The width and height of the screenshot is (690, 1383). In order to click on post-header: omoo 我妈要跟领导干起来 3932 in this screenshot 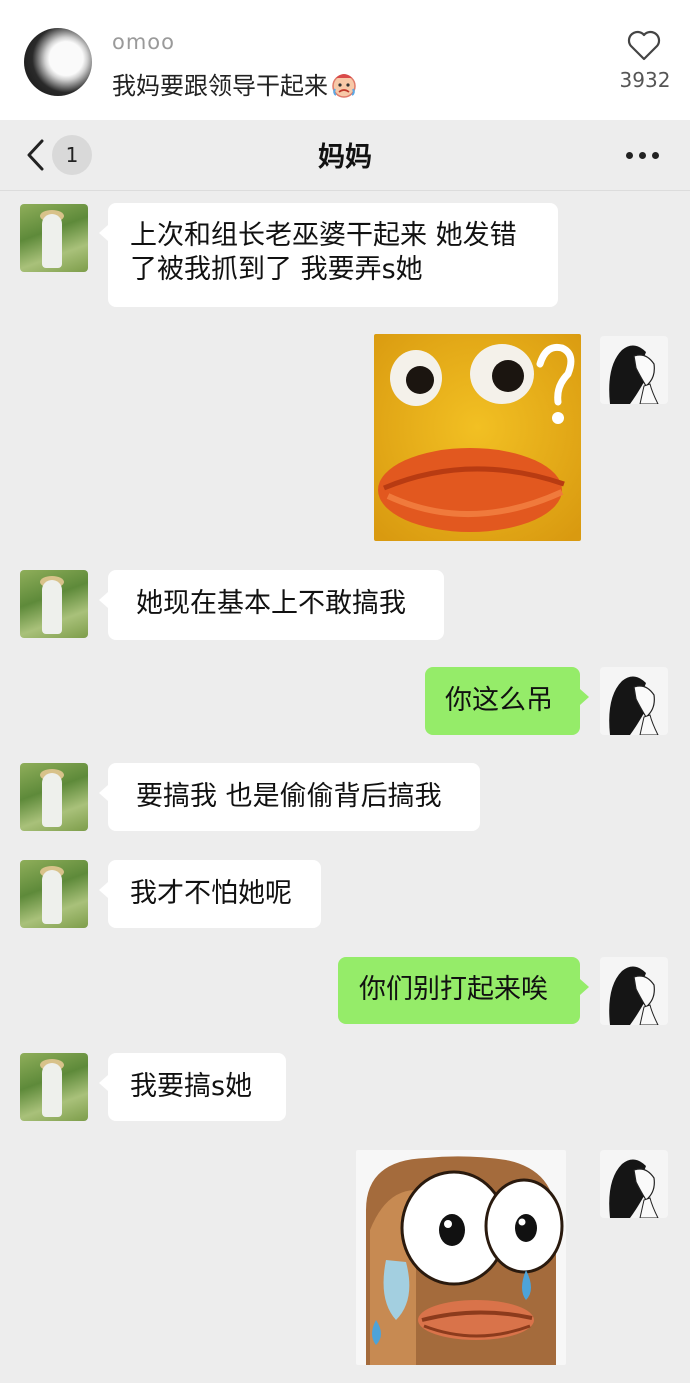, I will do `click(345, 60)`.